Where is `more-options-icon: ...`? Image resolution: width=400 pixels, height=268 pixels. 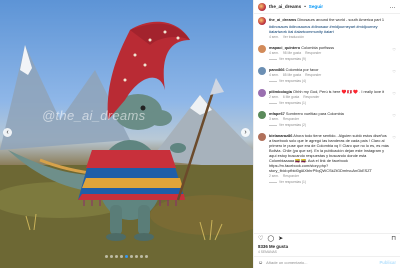
more-options-icon: ... is located at coordinates (392, 7).